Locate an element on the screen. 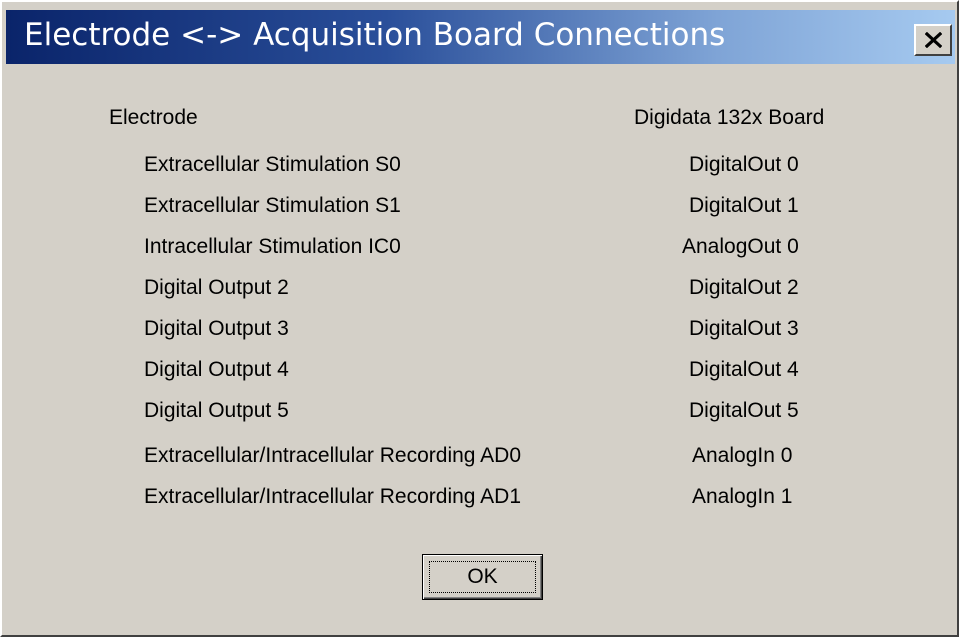  electrode-label-digital-output-5: Digital Output 5 is located at coordinates (216, 410).